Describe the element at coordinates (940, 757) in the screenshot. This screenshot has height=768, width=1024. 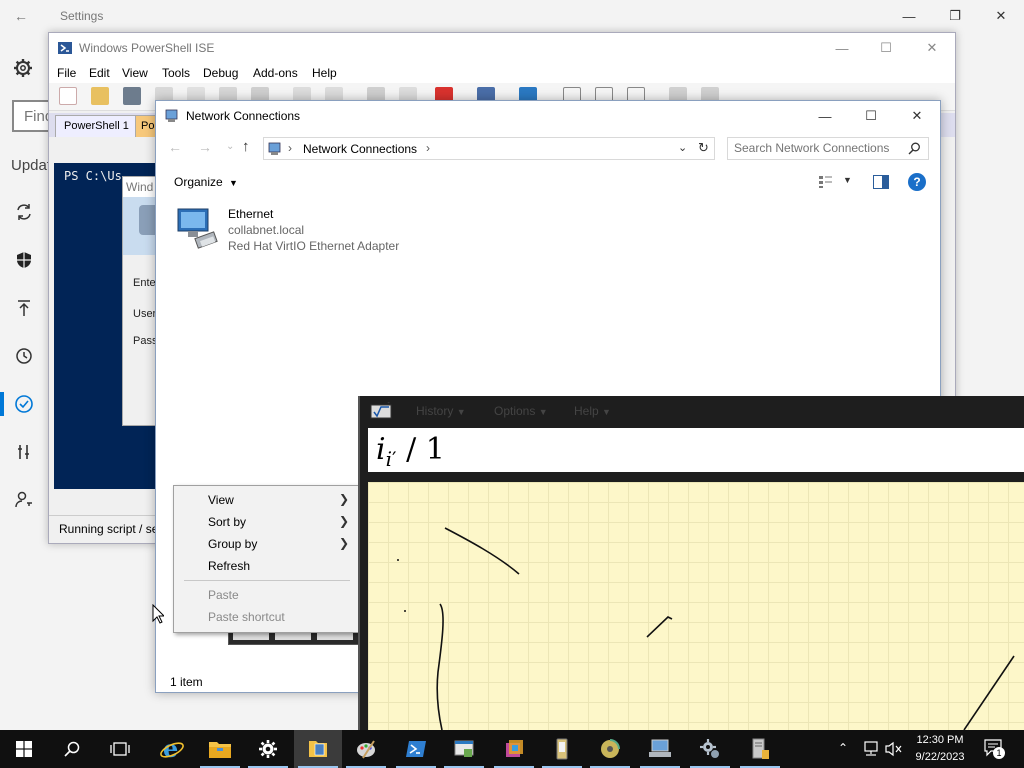
I see `clock-date: 9/22/2023` at that location.